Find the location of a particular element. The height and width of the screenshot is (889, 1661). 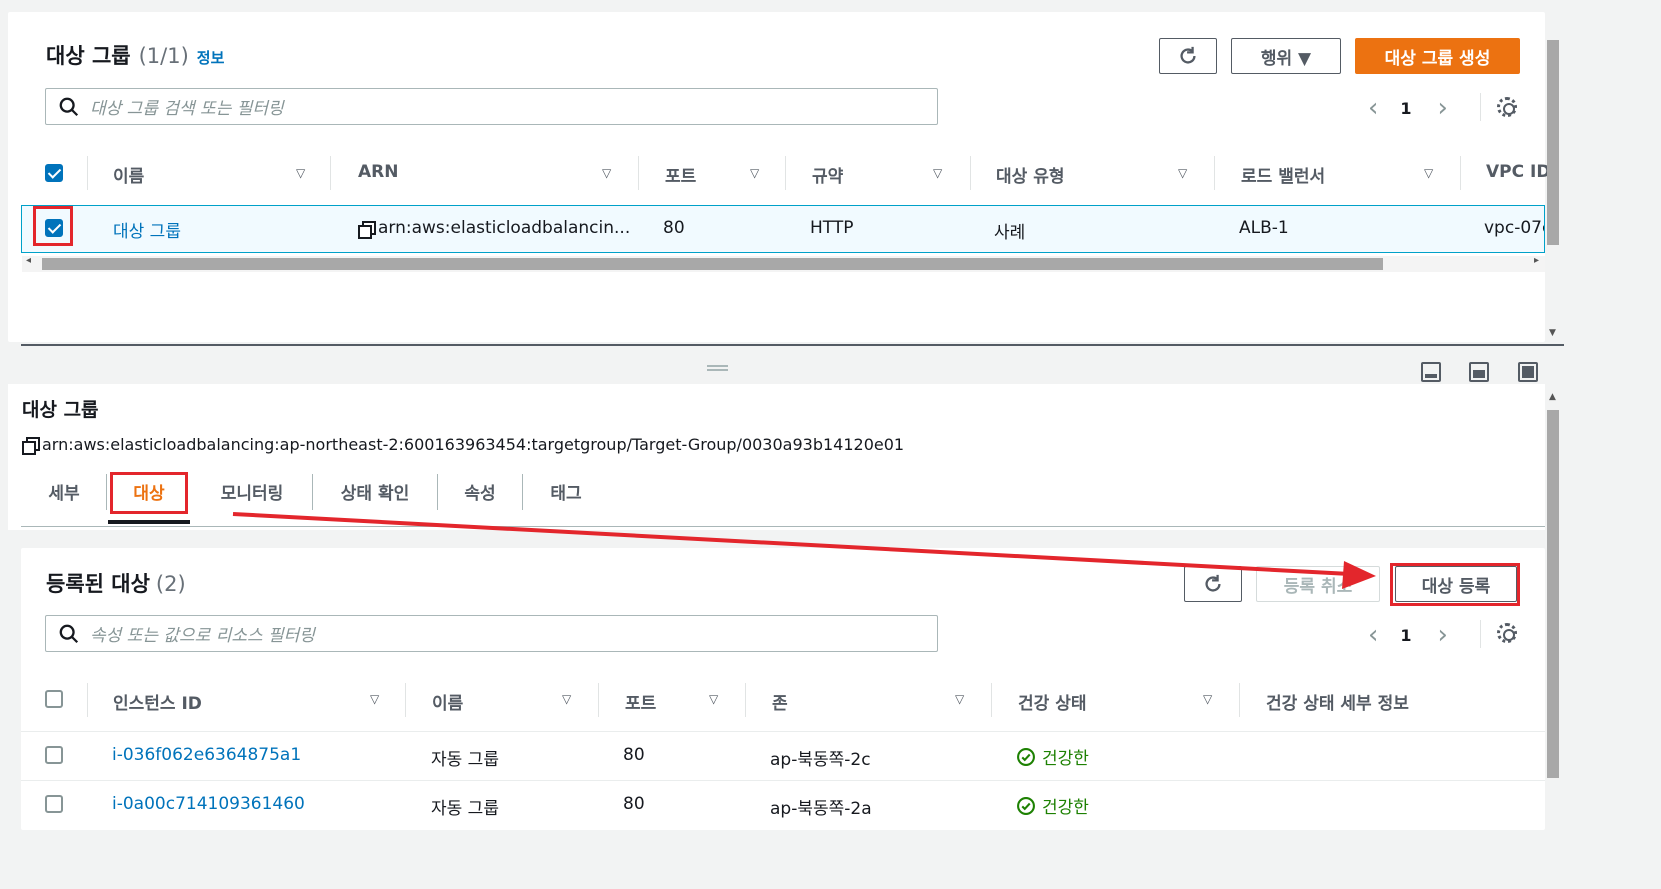

col-health-status: 건강 상태 is located at coordinates (1052, 701).